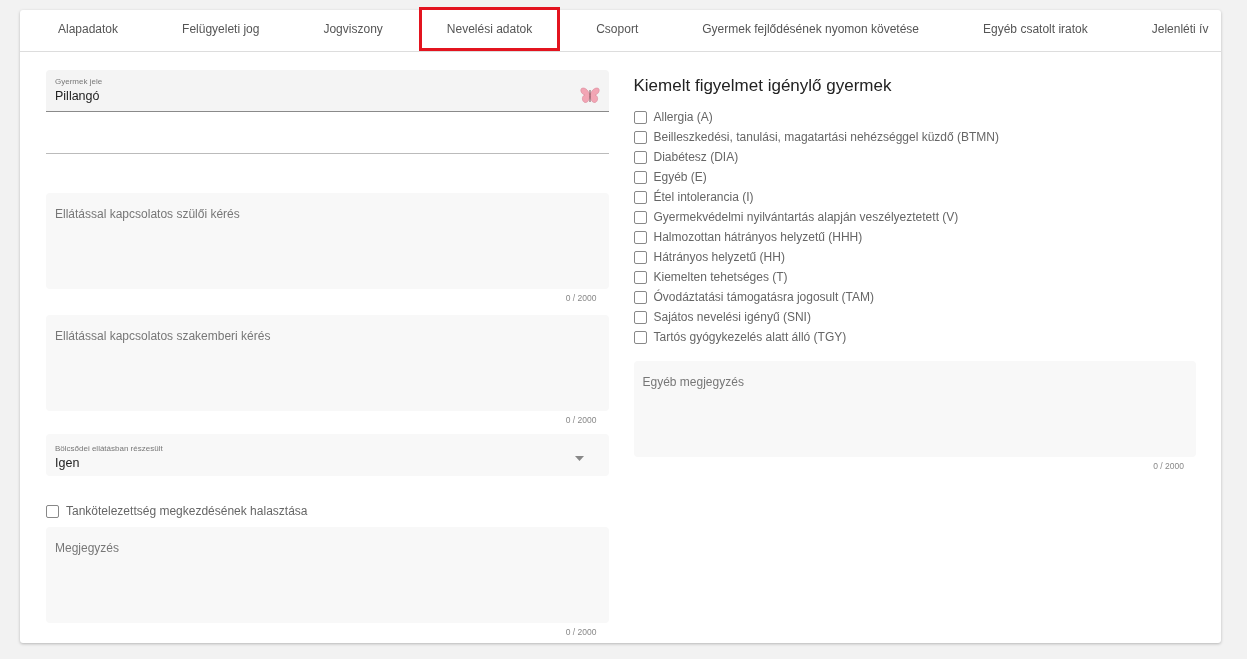 This screenshot has width=1247, height=659. I want to click on tab: Felügyeleti jog, so click(221, 29).